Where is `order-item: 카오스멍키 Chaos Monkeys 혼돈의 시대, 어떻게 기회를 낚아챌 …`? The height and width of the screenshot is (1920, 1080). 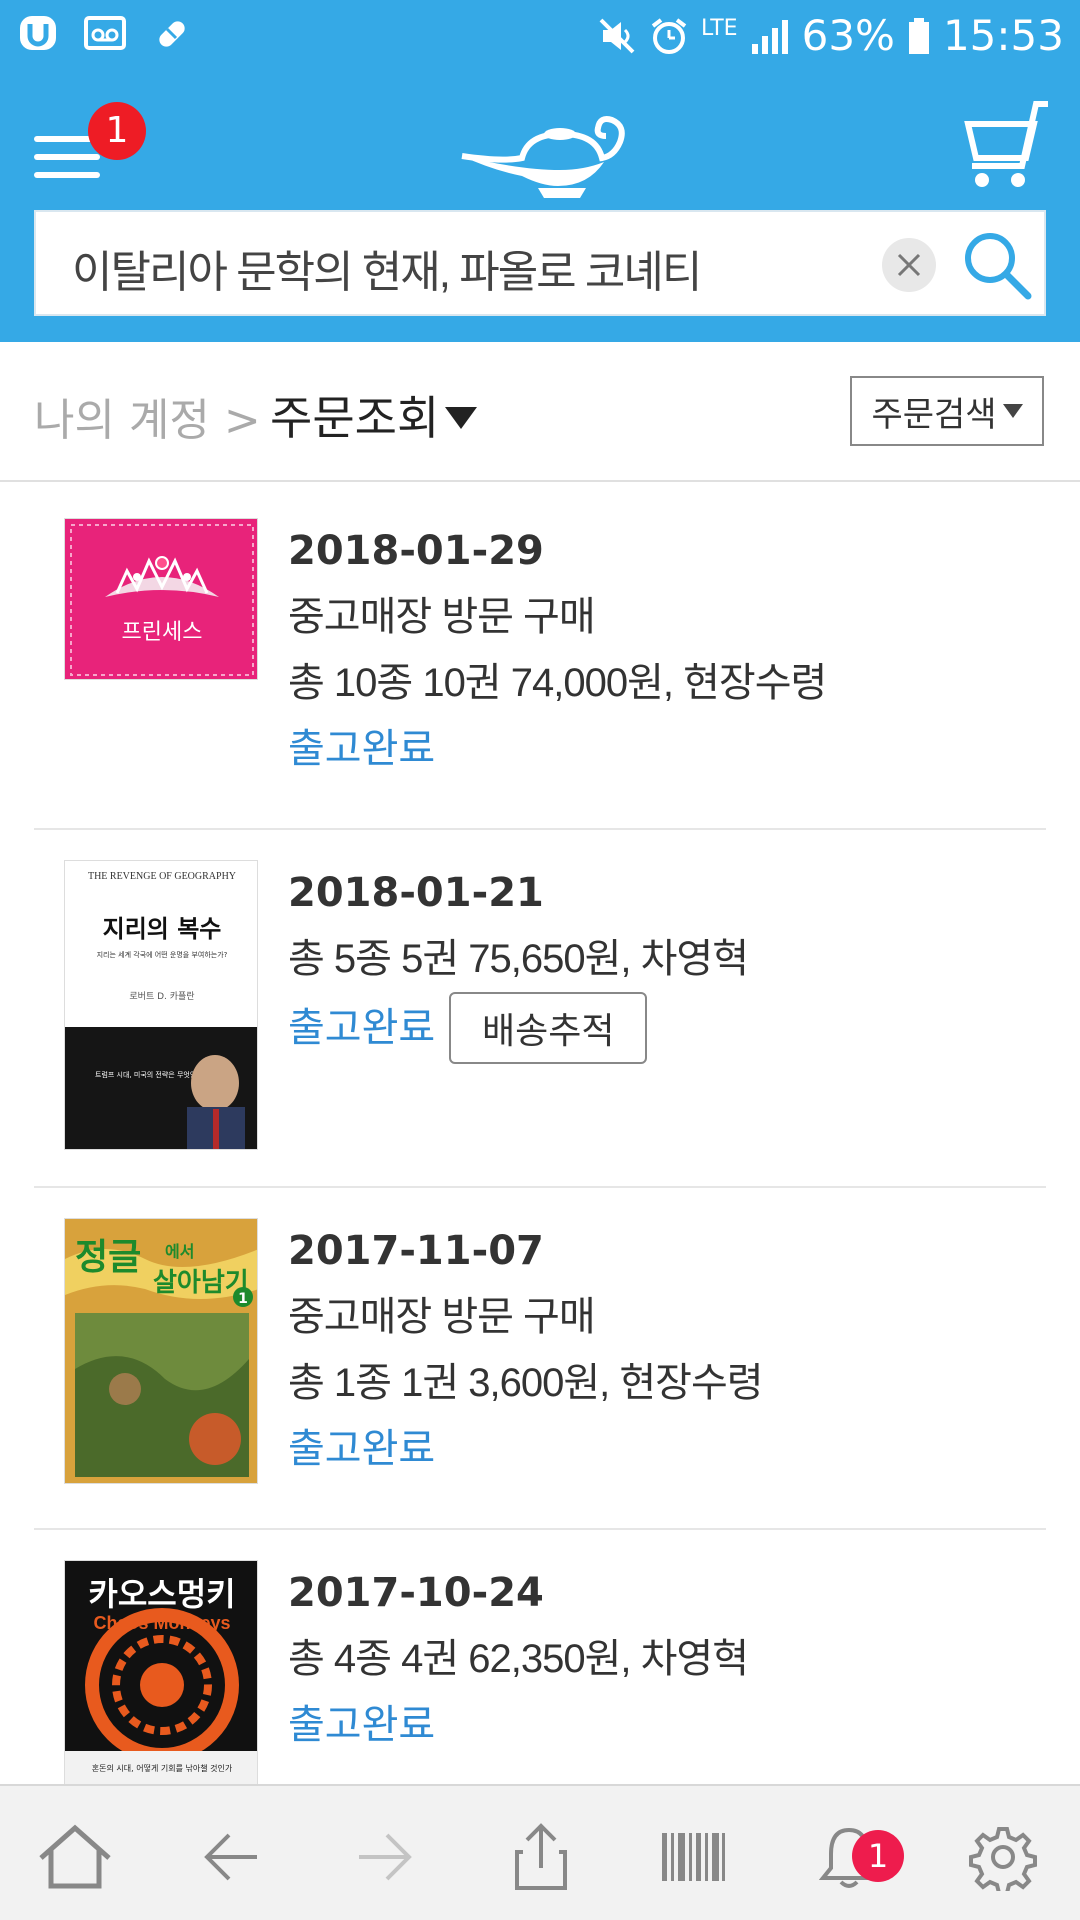
order-item: 카오스멍키 Chaos Monkeys 혼돈의 시대, 어떻게 기회를 낚아챌 … is located at coordinates (540, 1657).